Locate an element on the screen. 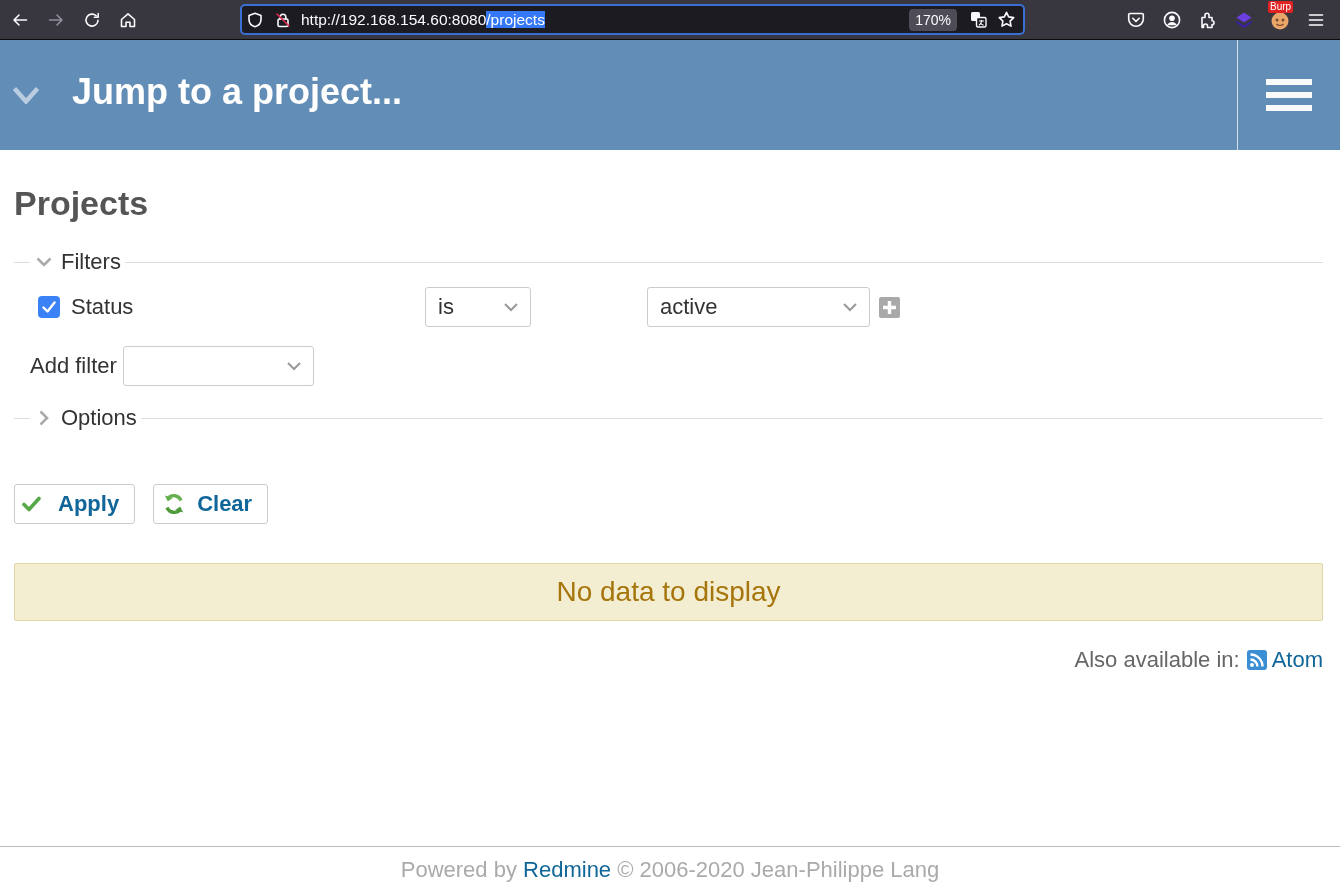  zoom-level-button: 170% is located at coordinates (933, 19).